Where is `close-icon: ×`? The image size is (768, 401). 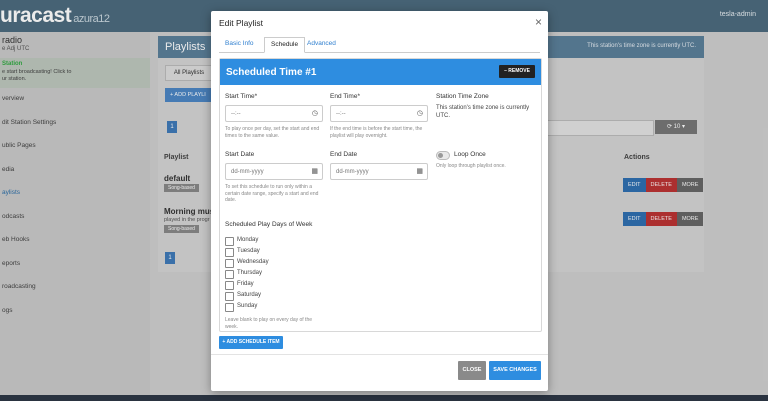
close-icon: × is located at coordinates (538, 22).